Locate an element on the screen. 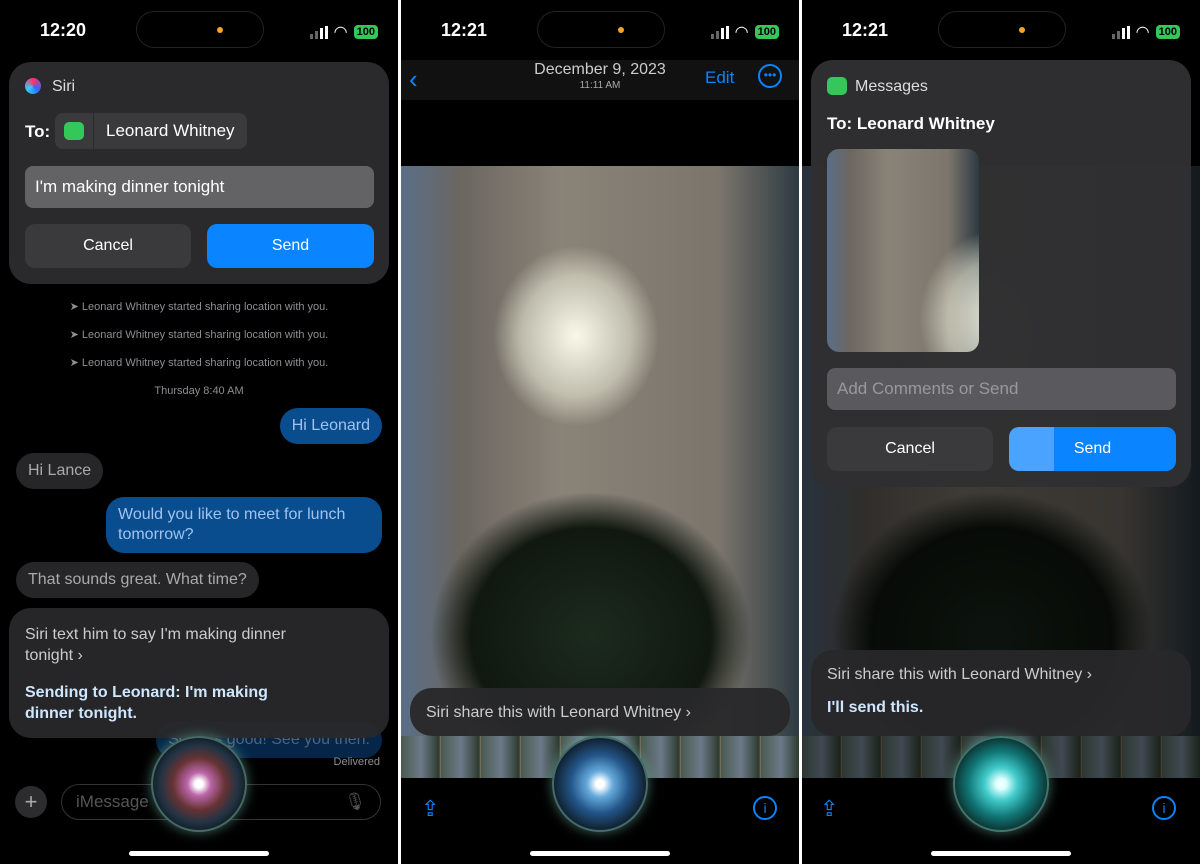  microphone-icon: 🎙 is located at coordinates (355, 802).